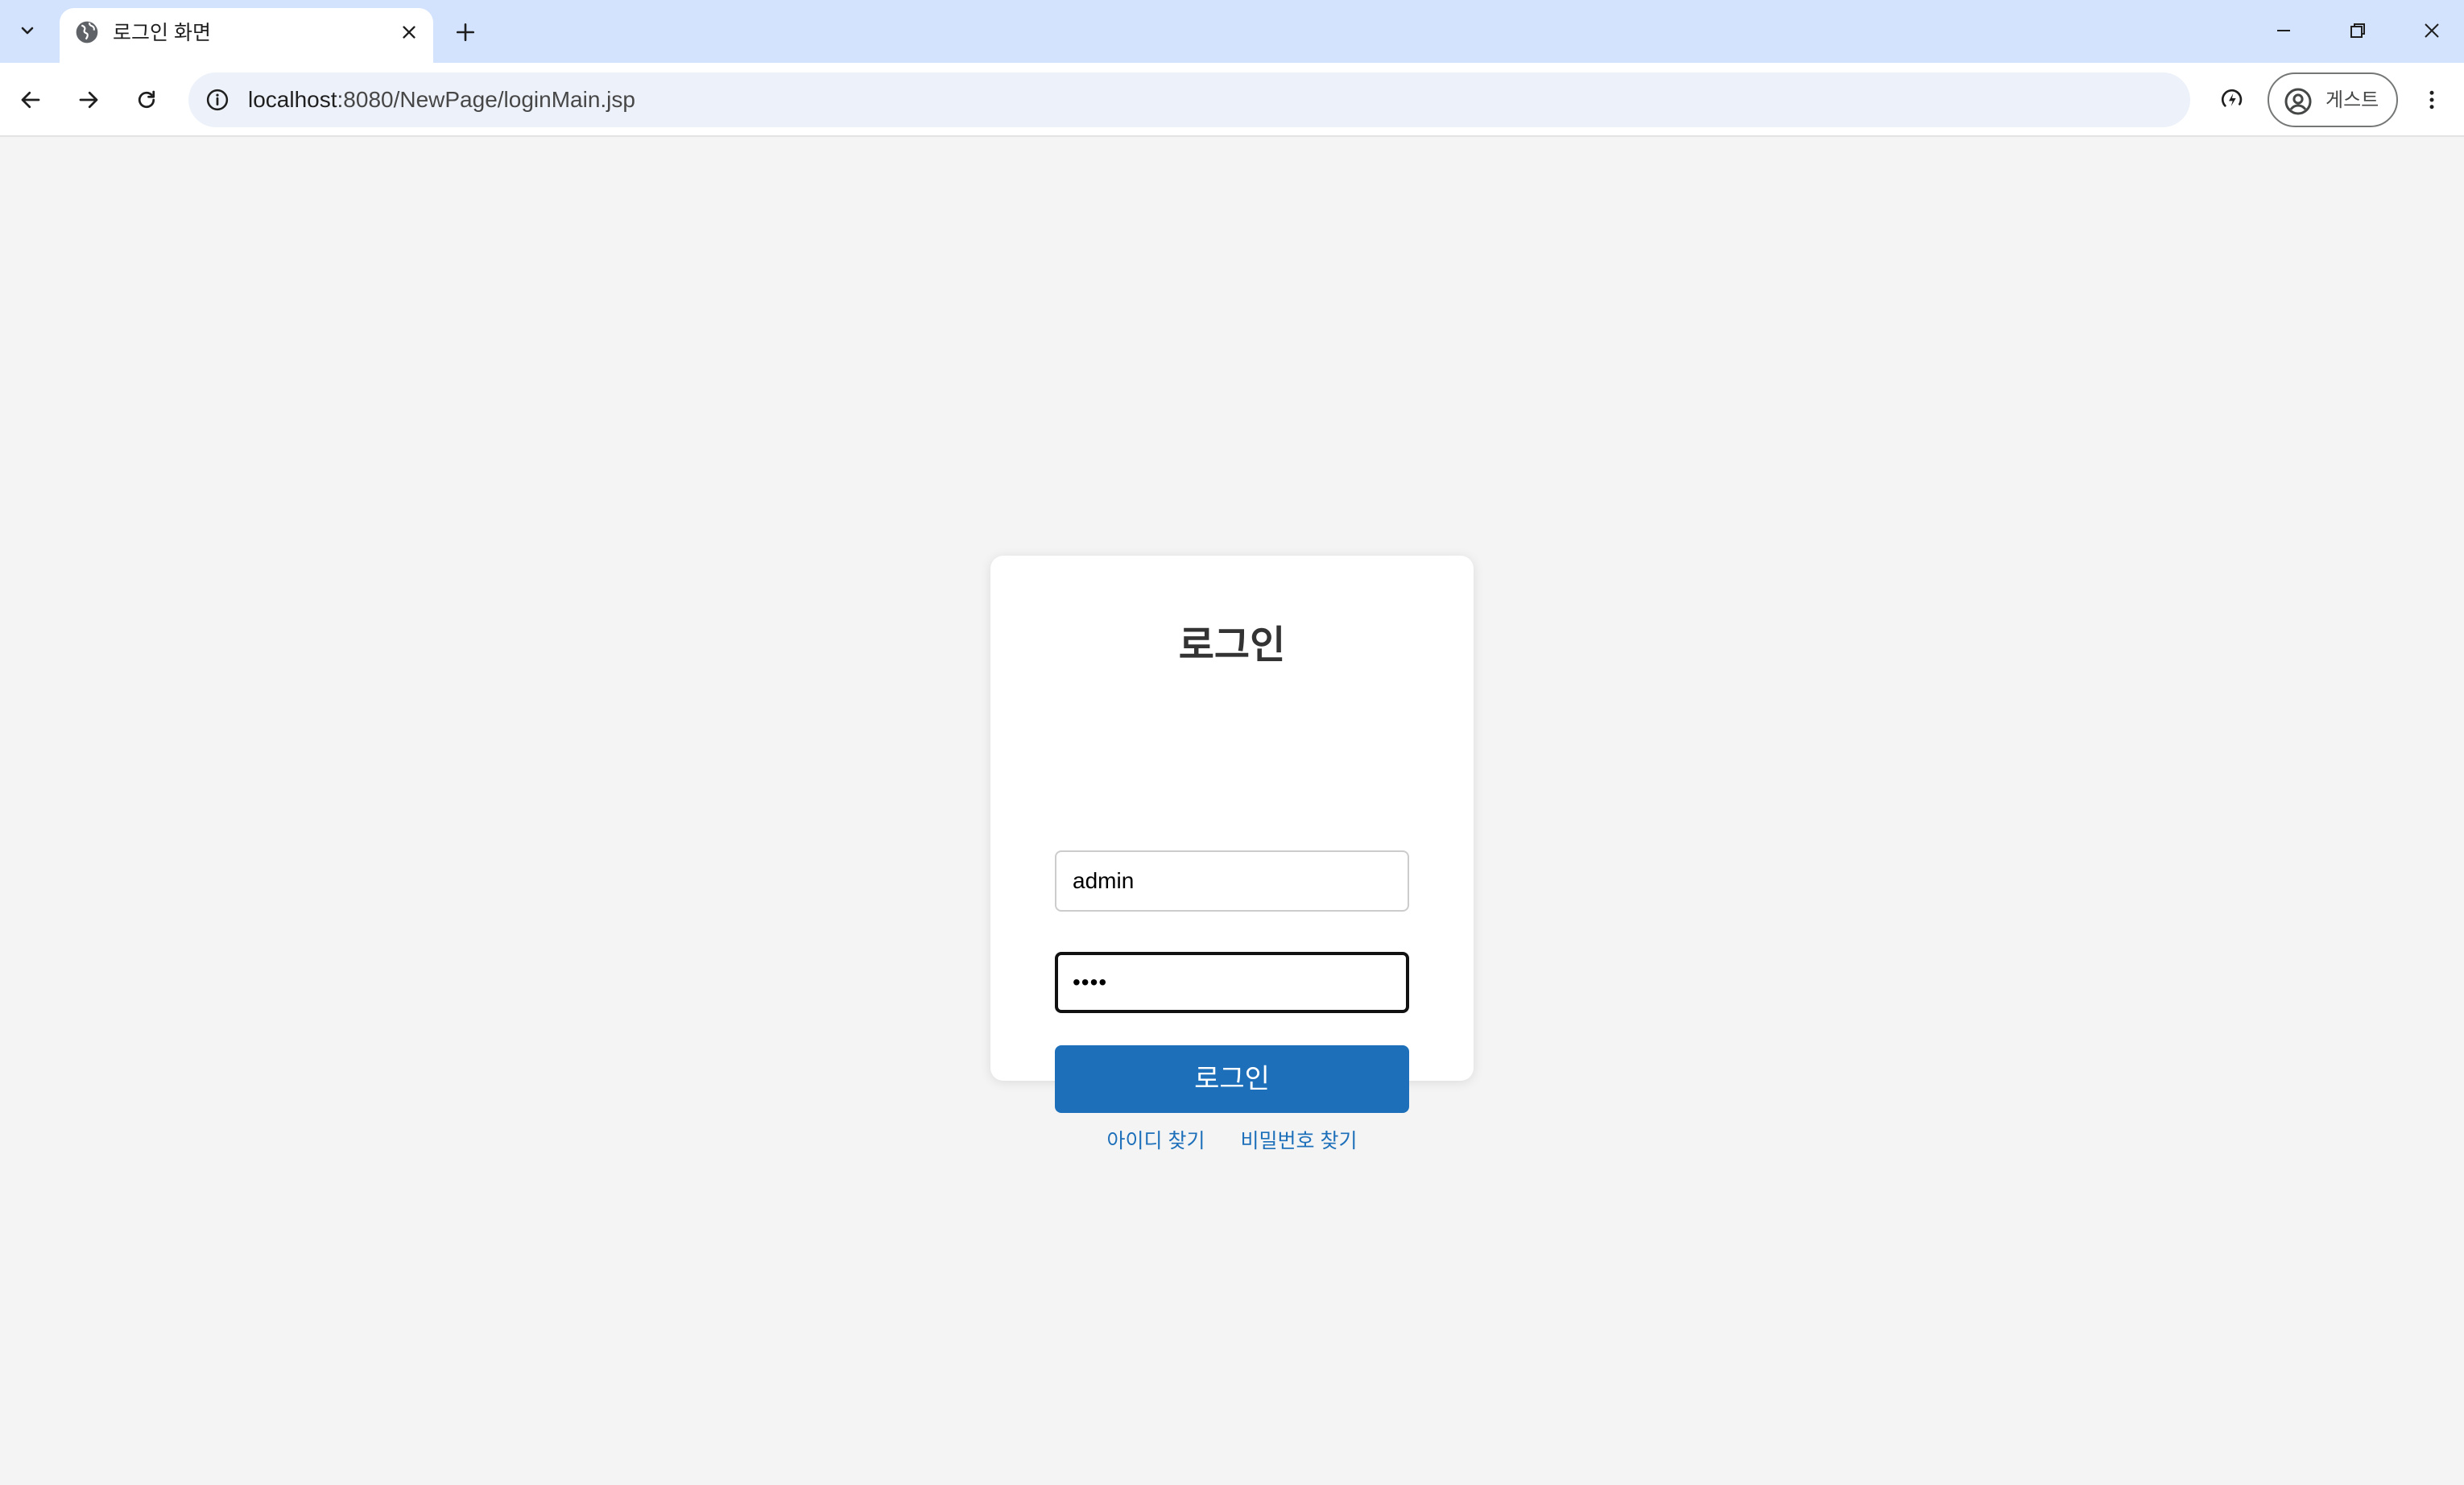 The image size is (2464, 1485). I want to click on profile-icon, so click(2298, 102).